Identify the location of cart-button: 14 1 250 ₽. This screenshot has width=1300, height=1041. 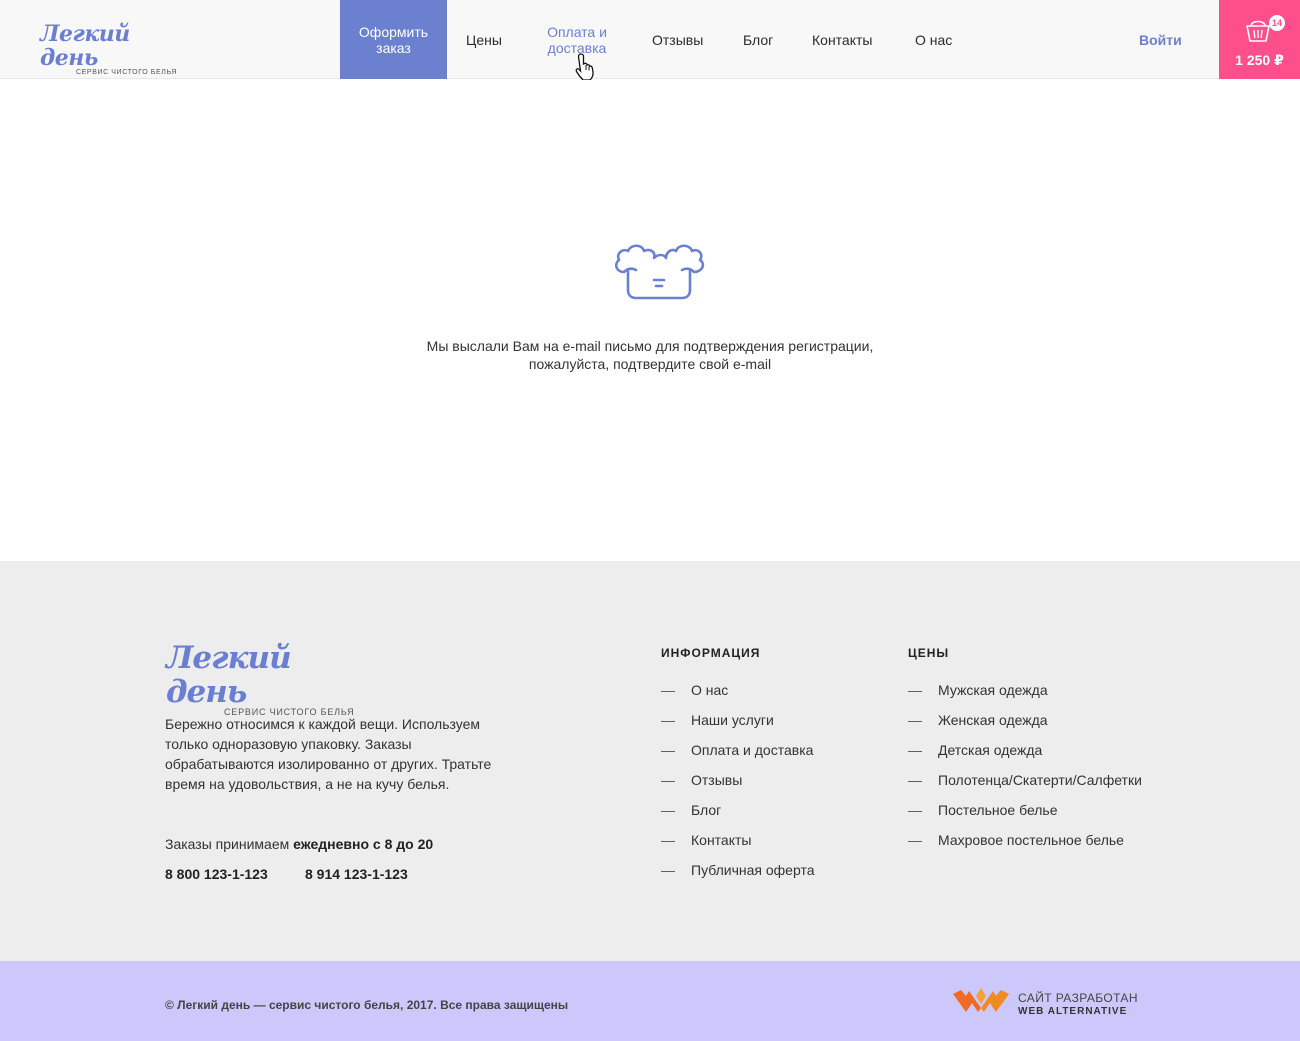
(1259, 39).